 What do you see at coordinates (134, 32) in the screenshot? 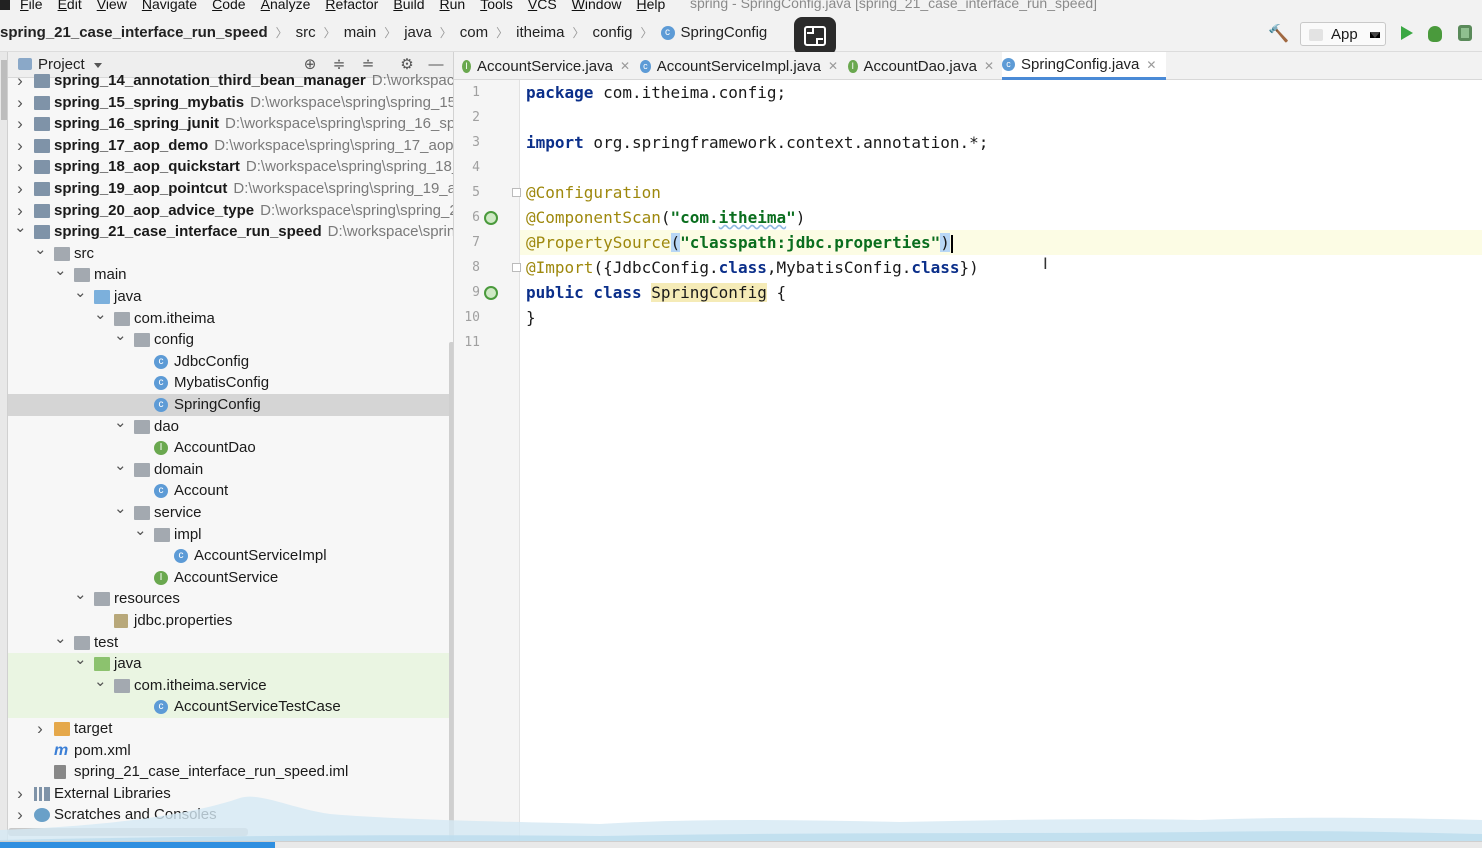
I see `breadcrumb-project: spring_21_case_interface_run_speed` at bounding box center [134, 32].